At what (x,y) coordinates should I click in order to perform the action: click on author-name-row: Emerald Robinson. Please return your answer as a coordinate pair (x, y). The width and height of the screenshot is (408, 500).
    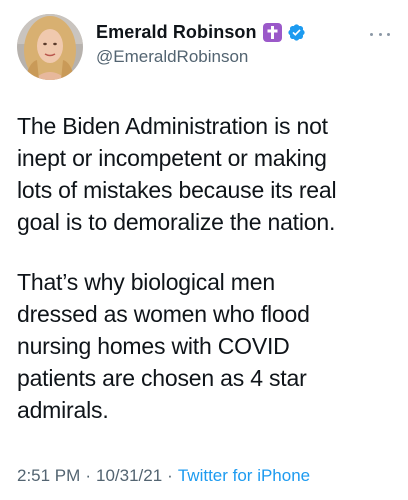
    Looking at the image, I should click on (201, 32).